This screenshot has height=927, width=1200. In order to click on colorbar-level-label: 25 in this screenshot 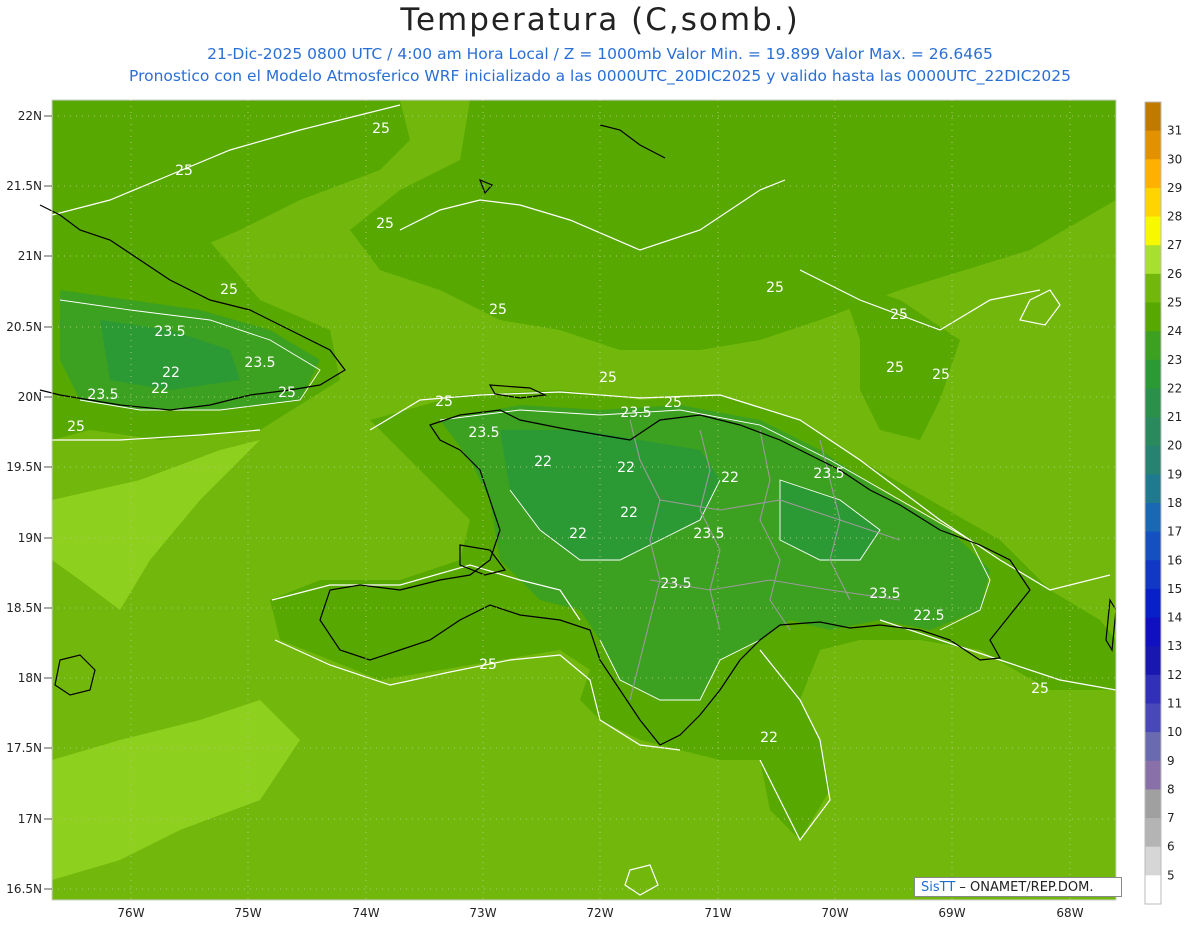, I will do `click(1174, 303)`.